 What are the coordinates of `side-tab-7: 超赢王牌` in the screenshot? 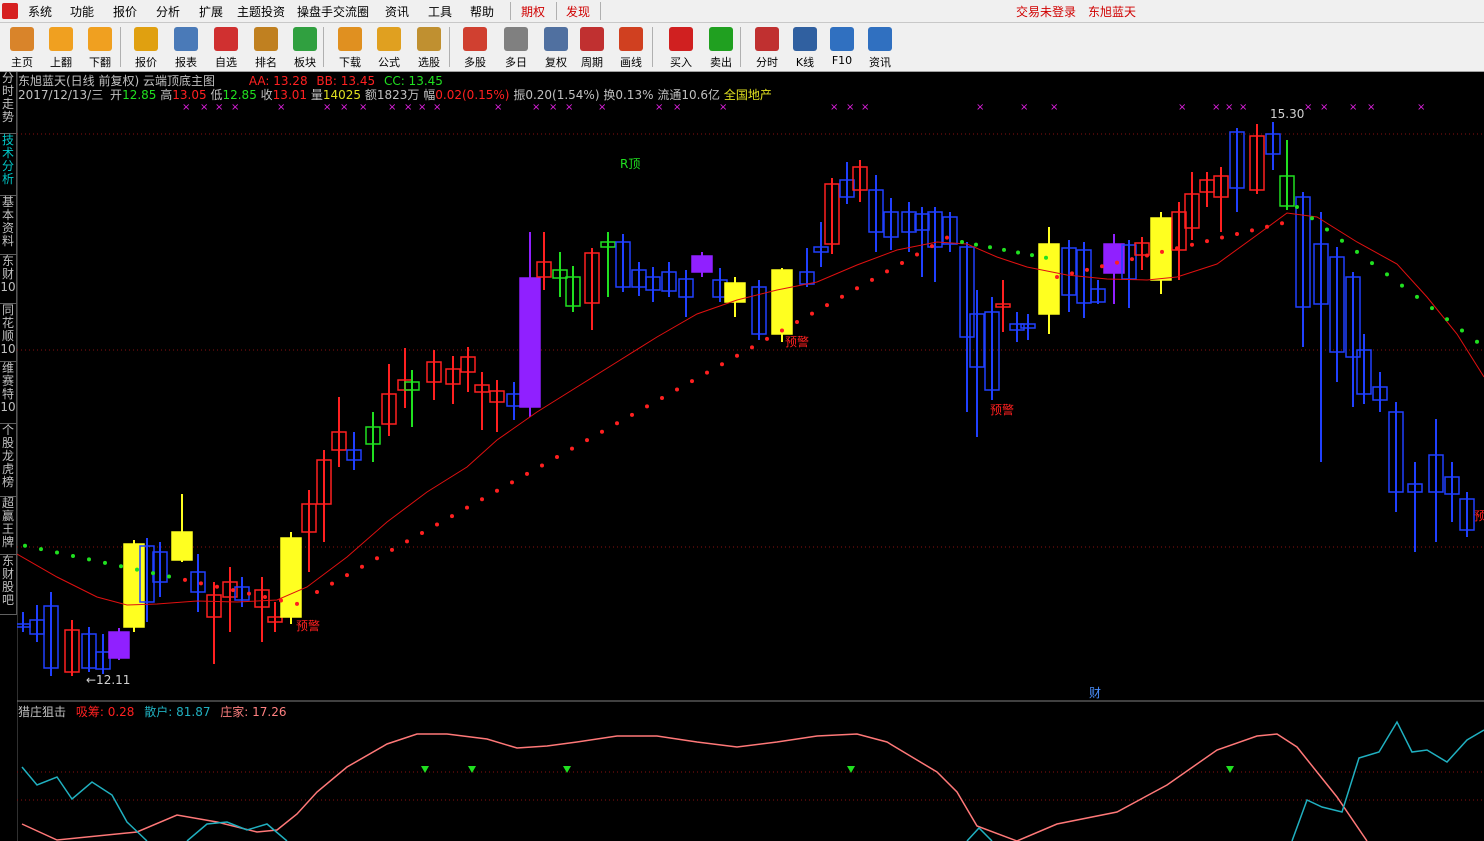 It's located at (8, 526).